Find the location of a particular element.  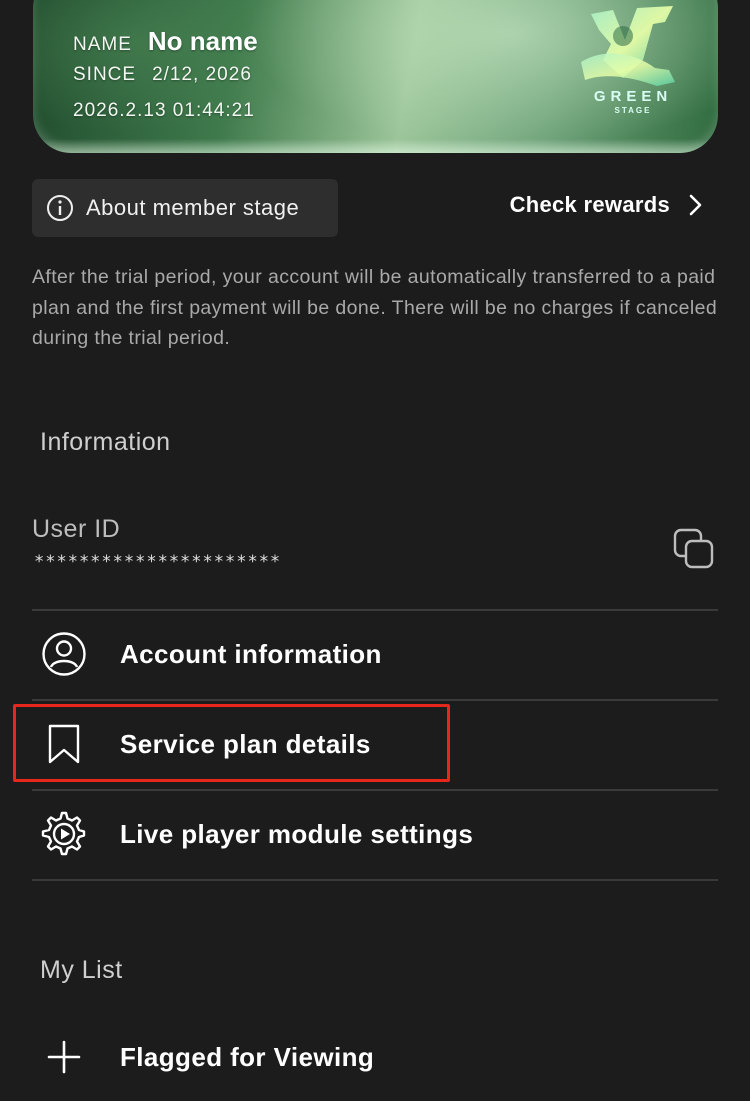

menu-item-label: Flagged for Viewing is located at coordinates (247, 1056).